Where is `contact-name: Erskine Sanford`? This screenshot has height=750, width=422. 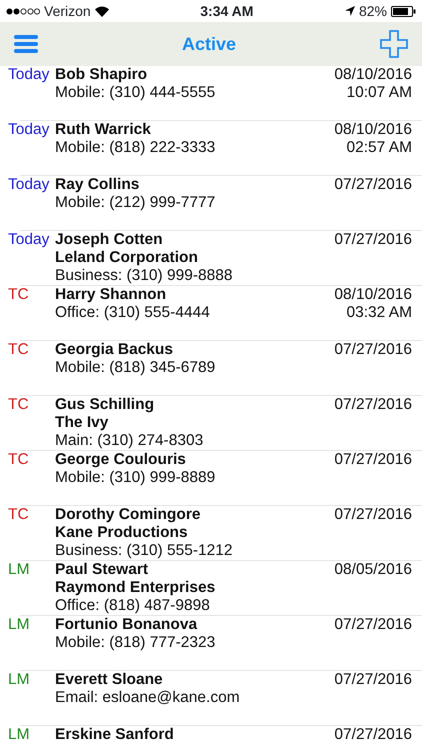 contact-name: Erskine Sanford is located at coordinates (114, 735).